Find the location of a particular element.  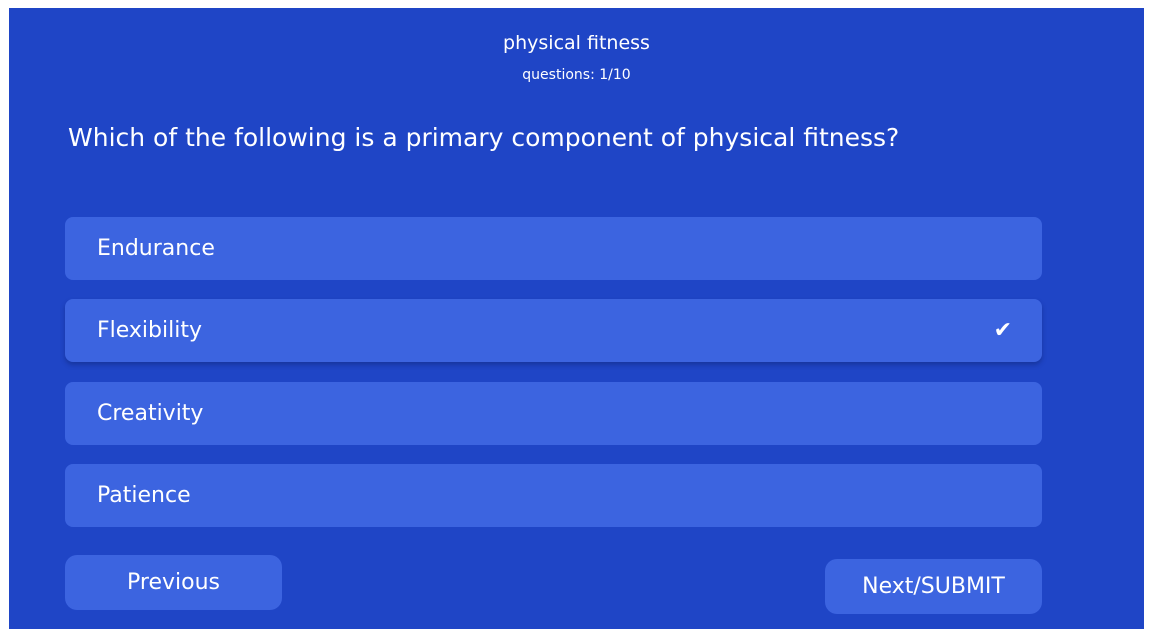

quiz-title: physical fitness is located at coordinates (576, 43).